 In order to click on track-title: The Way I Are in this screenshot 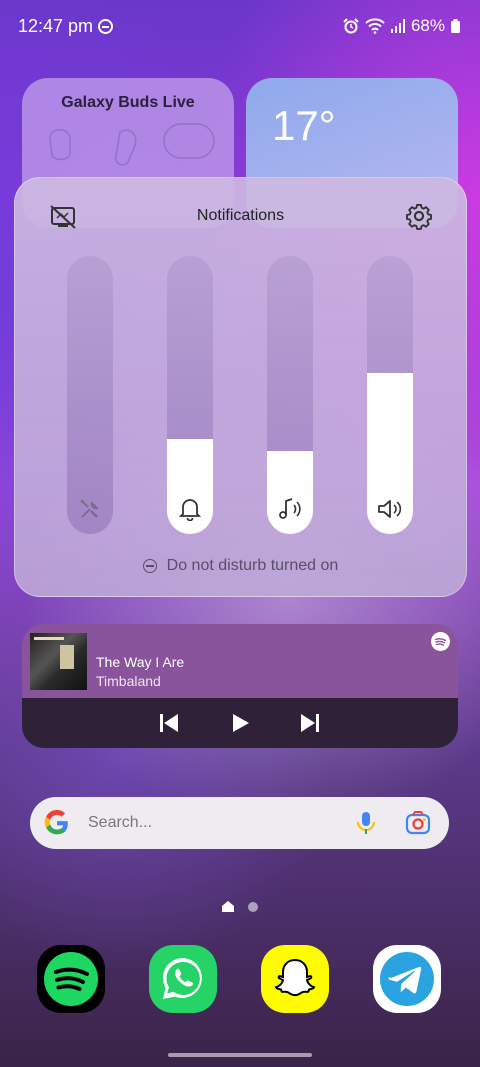, I will do `click(140, 662)`.